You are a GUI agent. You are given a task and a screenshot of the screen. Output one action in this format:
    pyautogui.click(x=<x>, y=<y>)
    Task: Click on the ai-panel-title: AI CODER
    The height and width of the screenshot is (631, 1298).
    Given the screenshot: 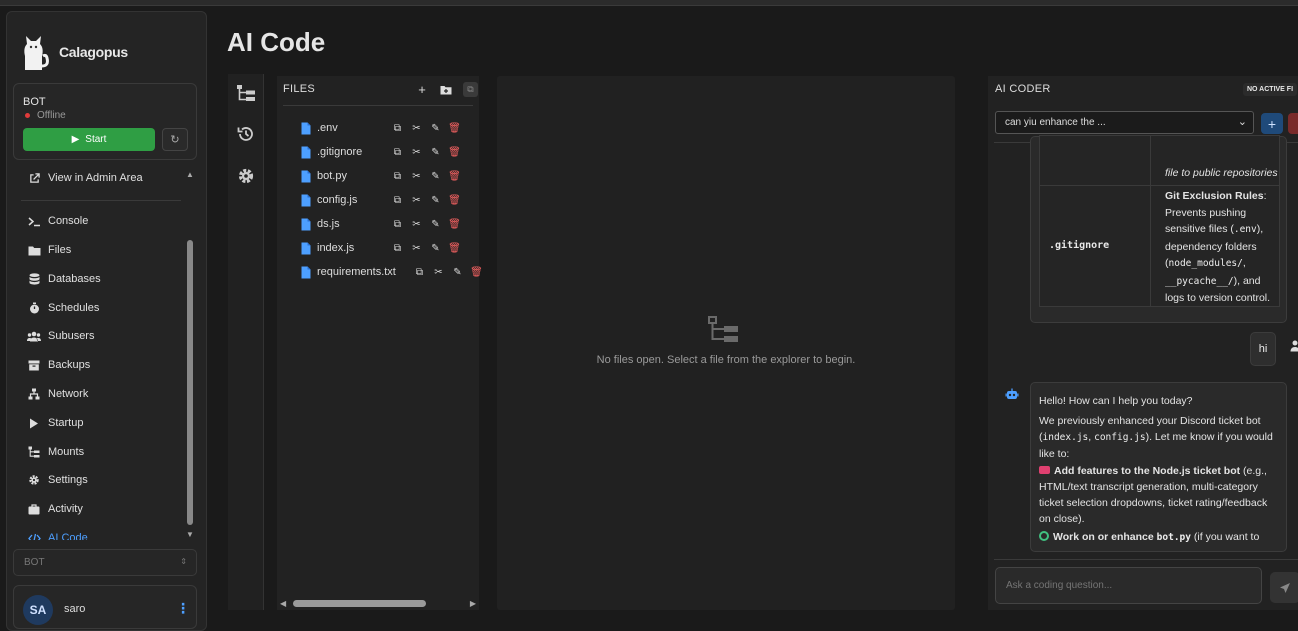 What is the action you would take?
    pyautogui.click(x=1023, y=89)
    